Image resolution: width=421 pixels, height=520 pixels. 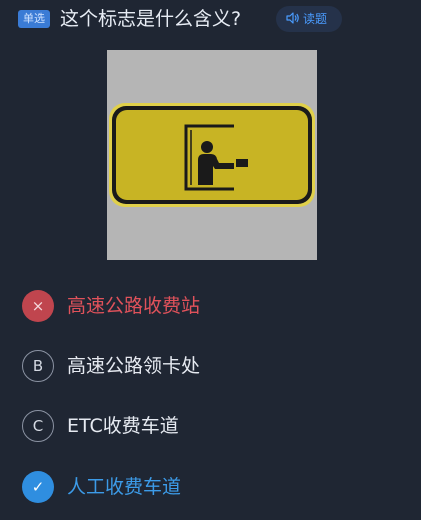 I want to click on option-b: B 高速公路领卡处, so click(x=212, y=367).